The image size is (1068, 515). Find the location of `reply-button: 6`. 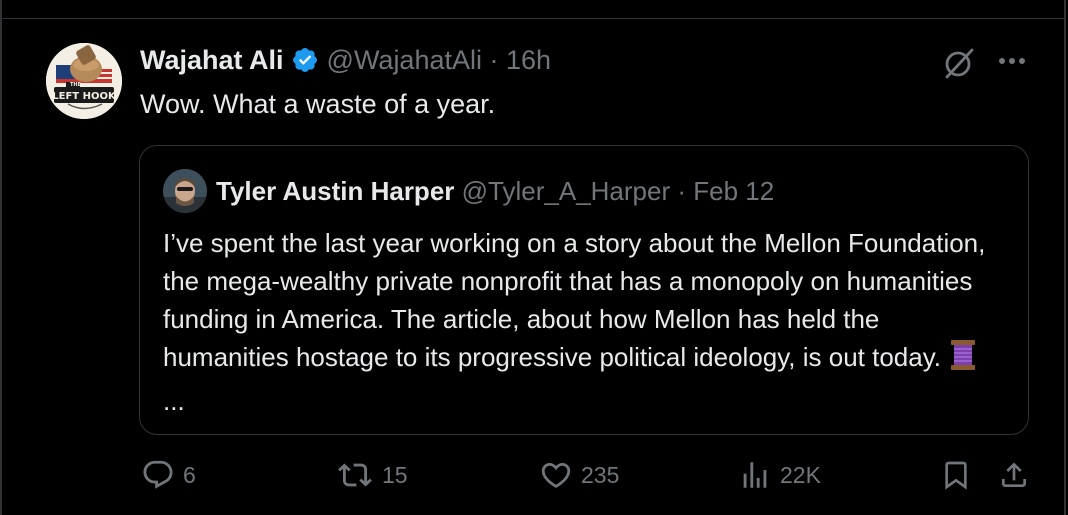

reply-button: 6 is located at coordinates (168, 475).